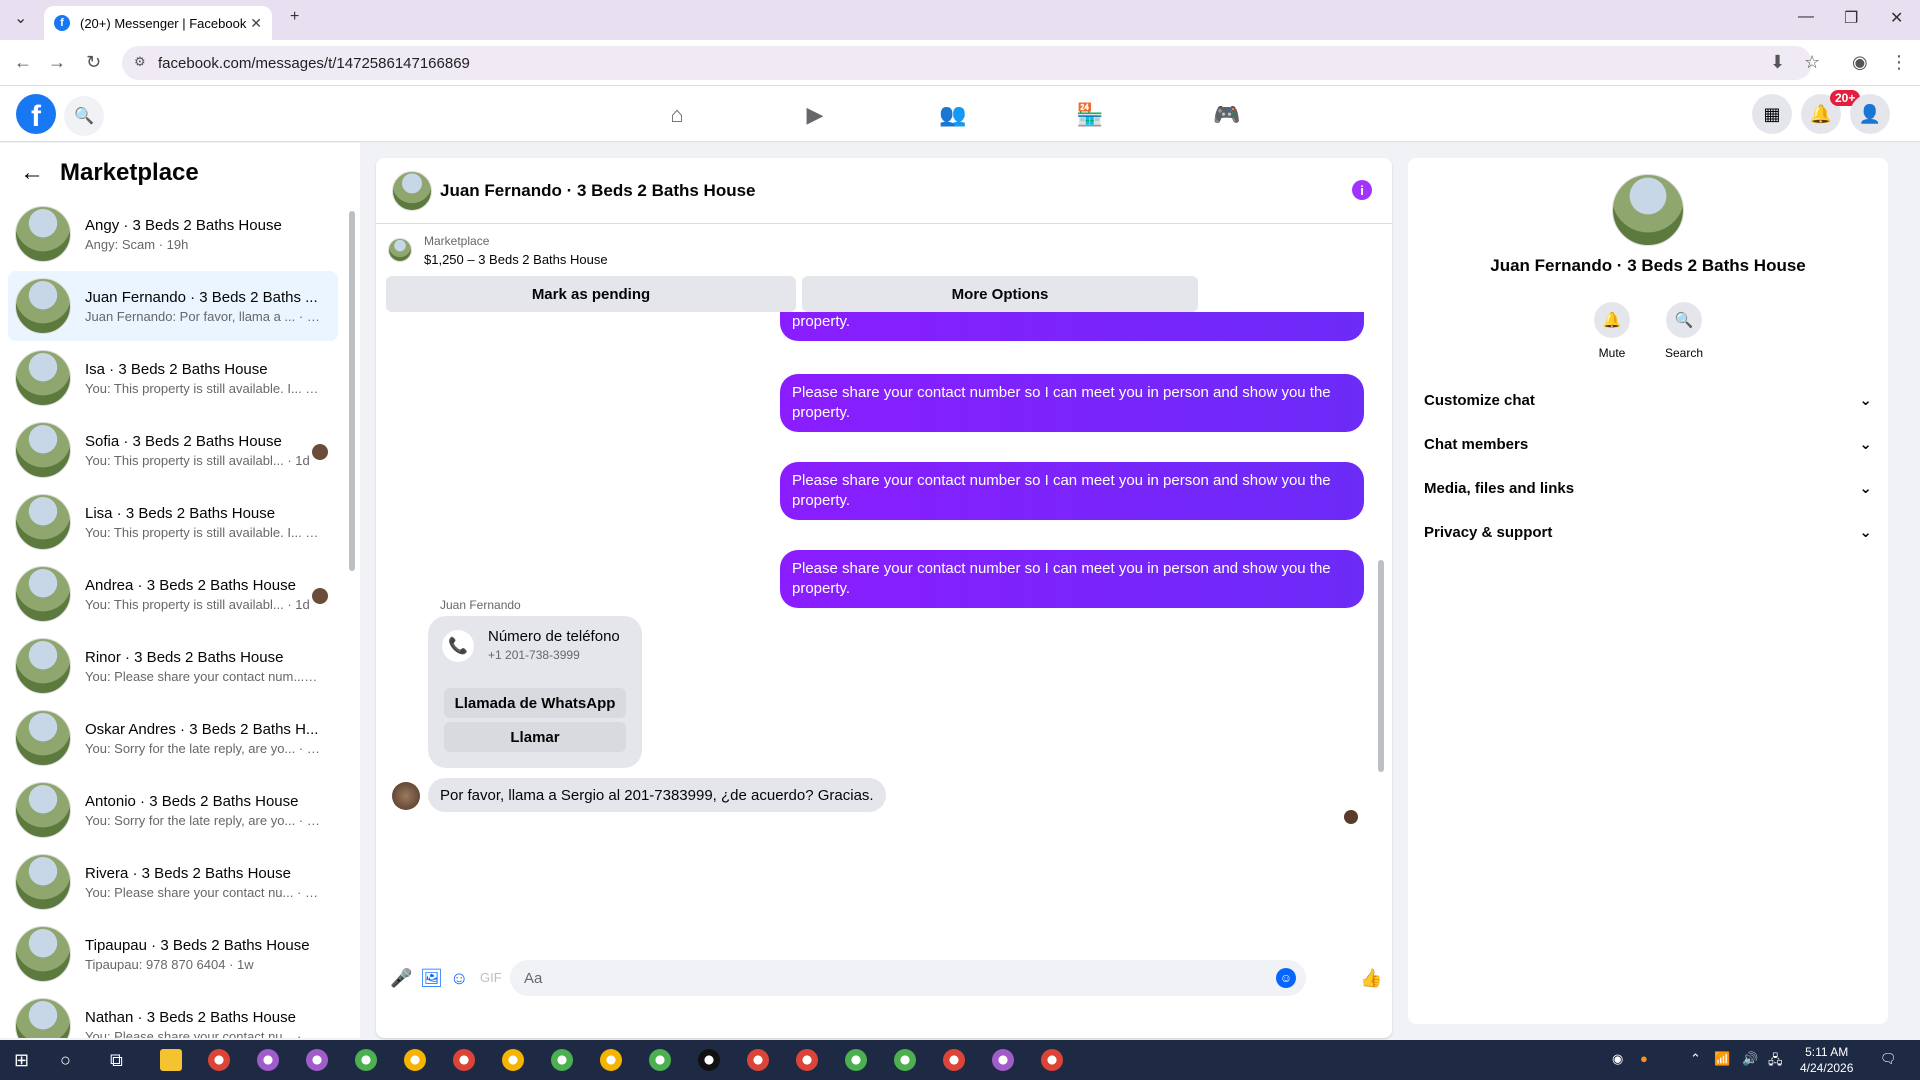 The width and height of the screenshot is (1920, 1080). What do you see at coordinates (1684, 331) in the screenshot?
I see `search-button: 🔍 Search` at bounding box center [1684, 331].